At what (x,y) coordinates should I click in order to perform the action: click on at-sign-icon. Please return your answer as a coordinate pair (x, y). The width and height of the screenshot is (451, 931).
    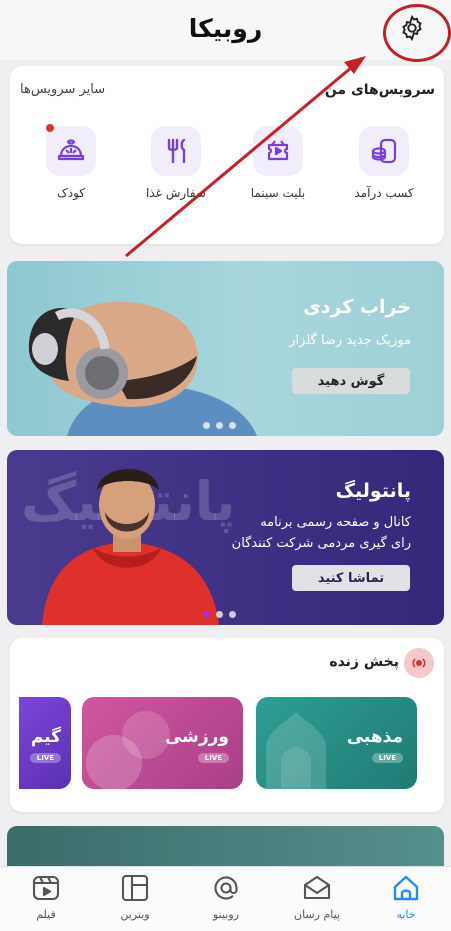
    Looking at the image, I should click on (226, 888).